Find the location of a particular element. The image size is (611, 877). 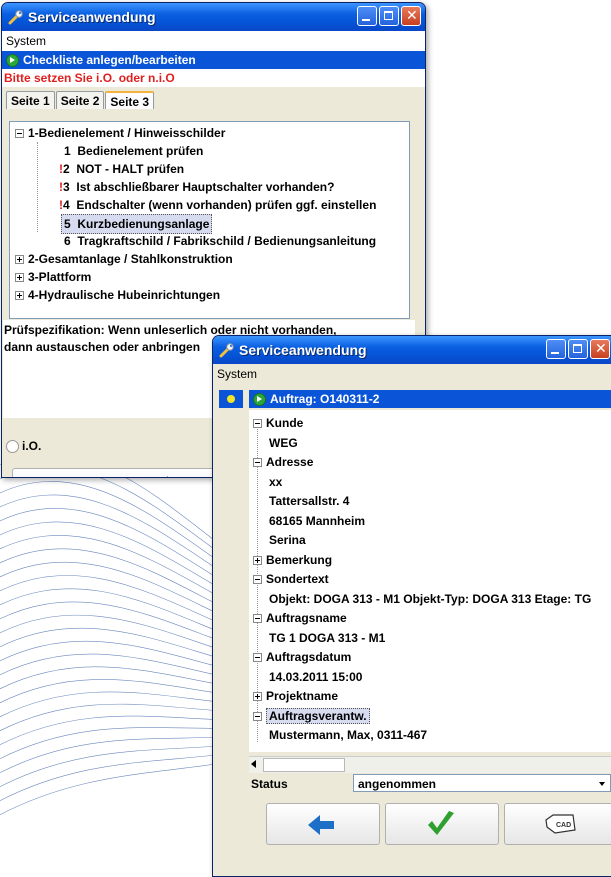

scroll-left-icon is located at coordinates (253, 764).